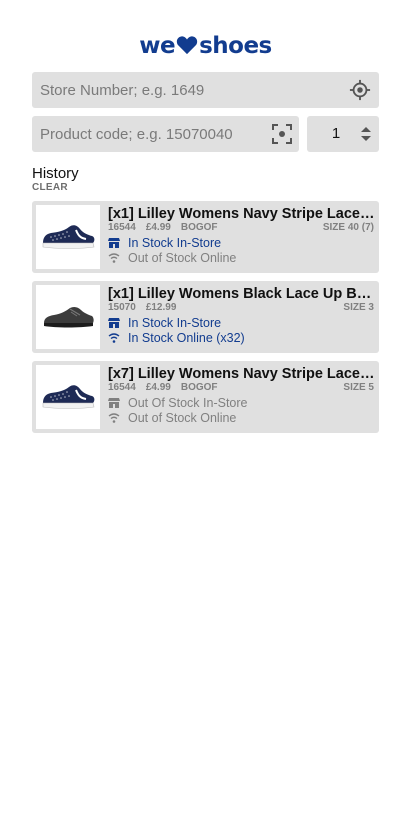 Image resolution: width=411 pixels, height=823 pixels. I want to click on quantity-value: 1, so click(336, 133).